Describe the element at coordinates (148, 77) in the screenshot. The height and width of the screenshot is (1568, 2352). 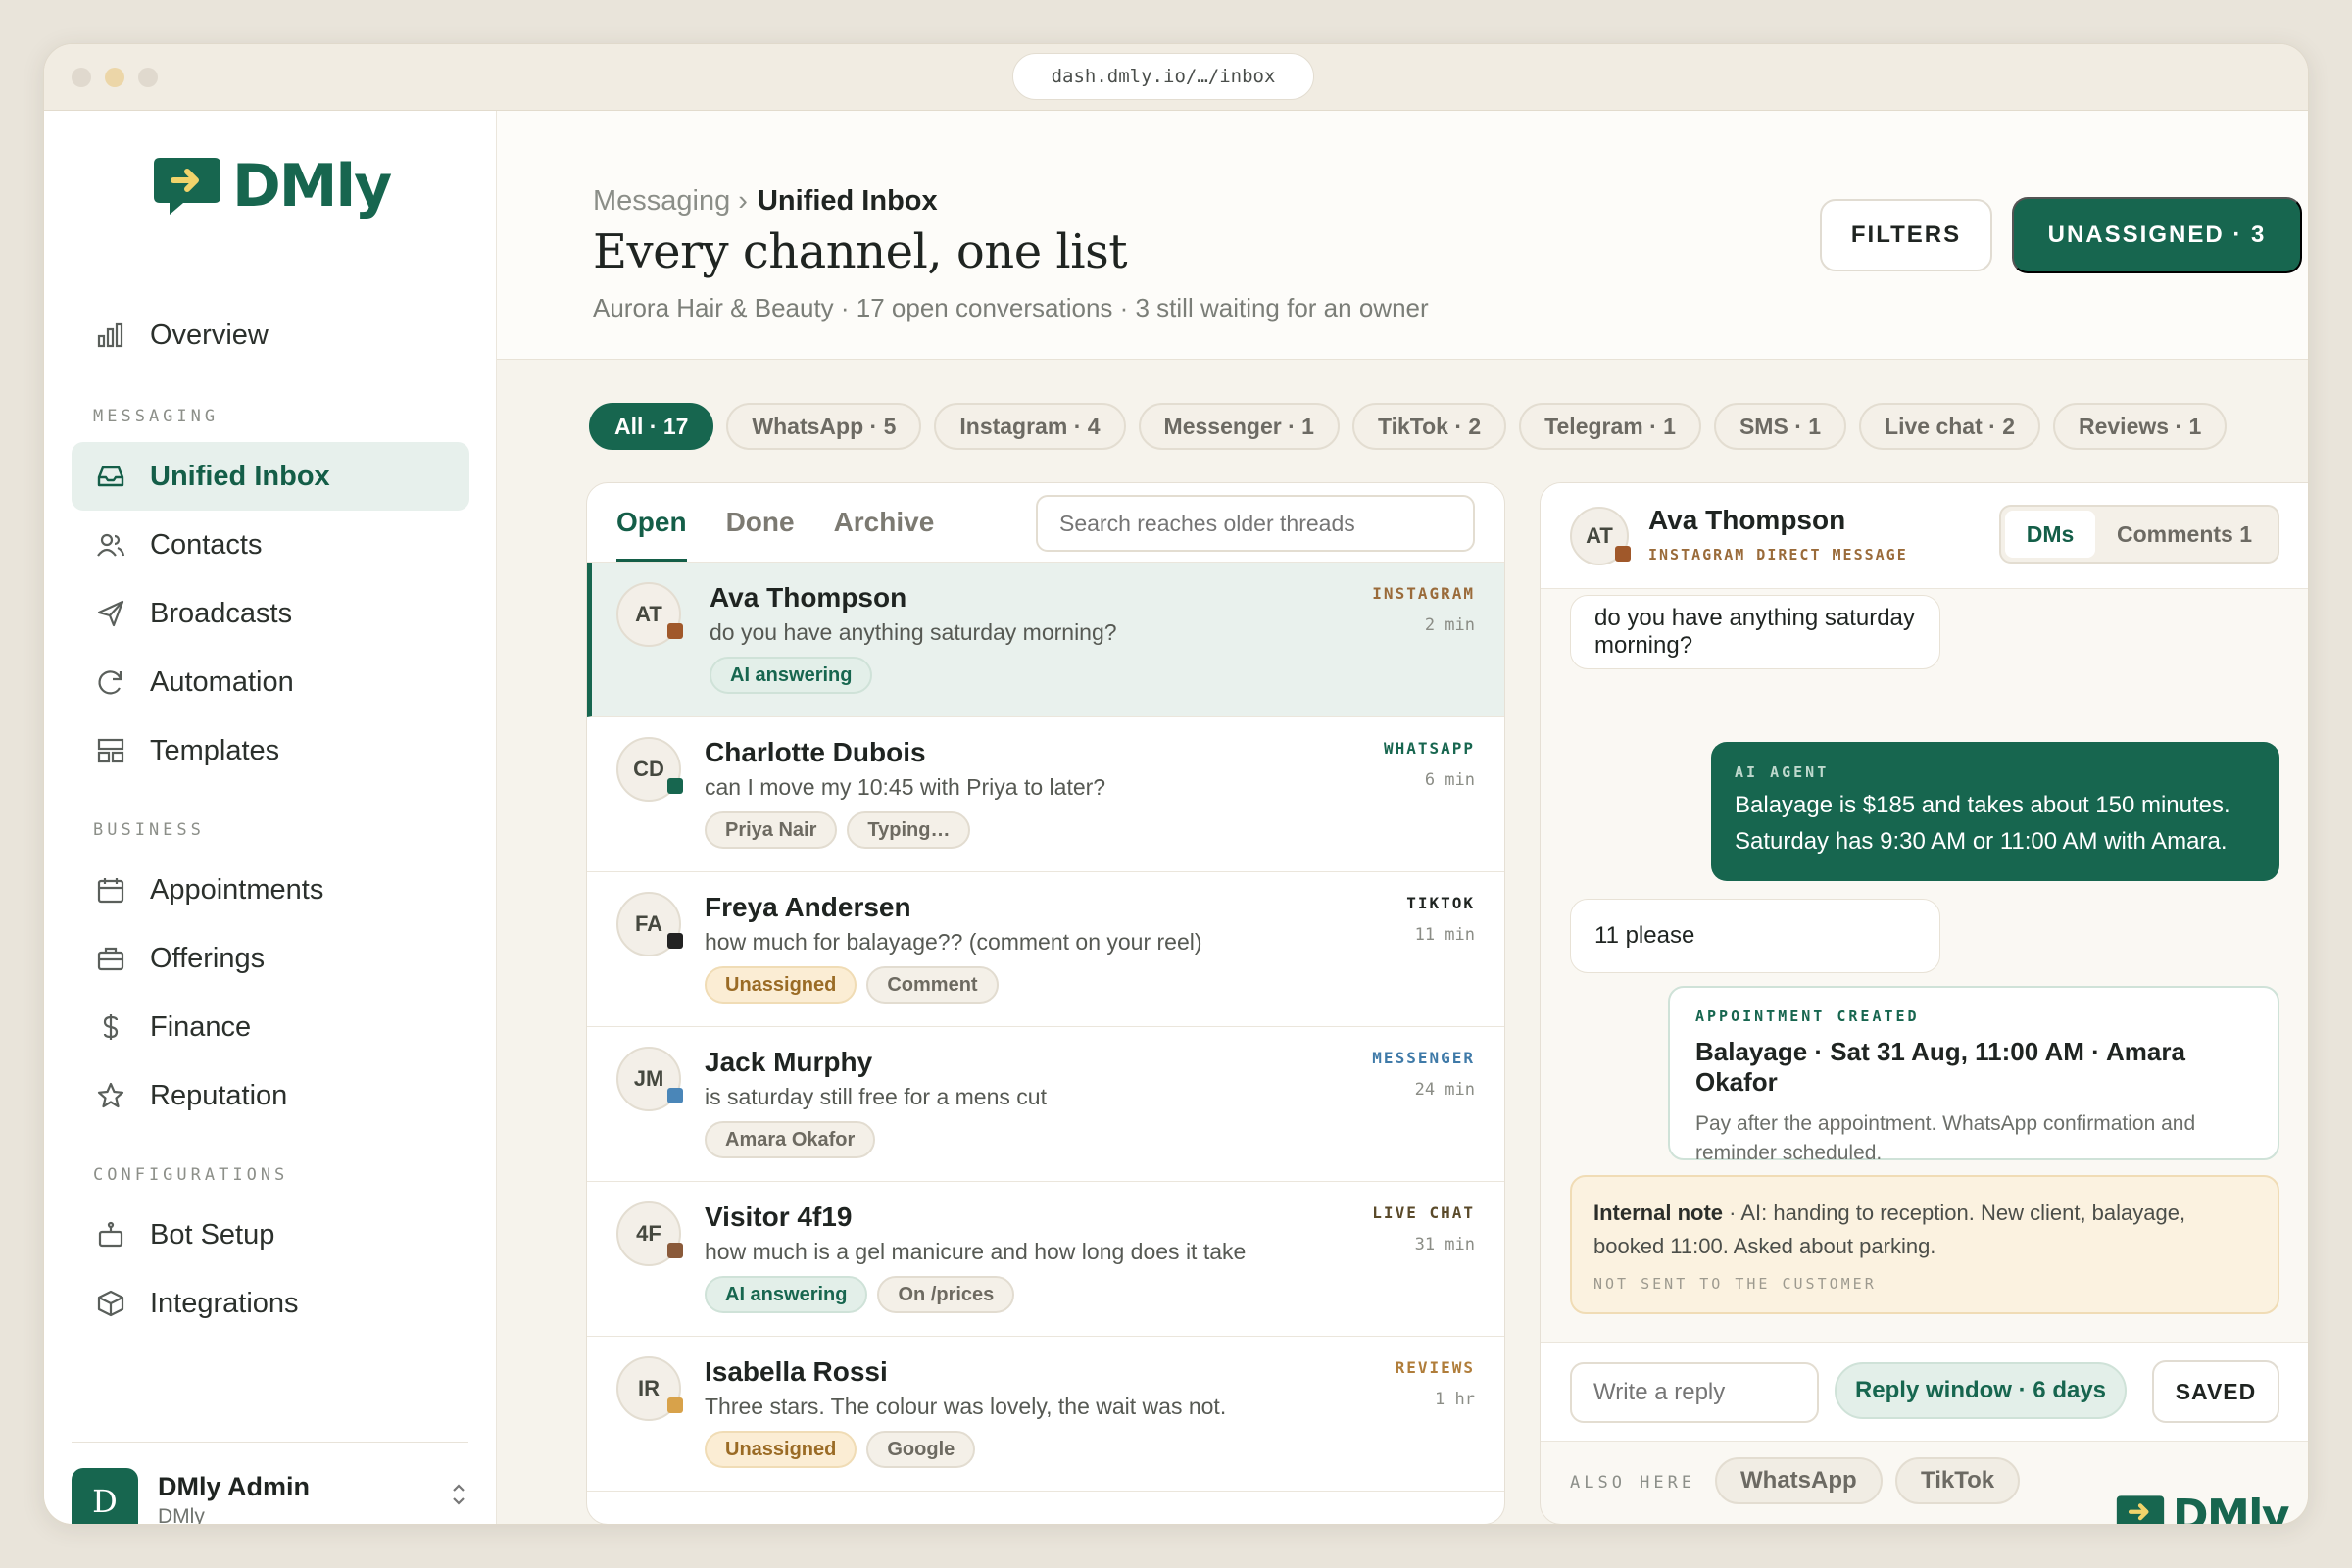
I see `window-zoom-dot` at that location.